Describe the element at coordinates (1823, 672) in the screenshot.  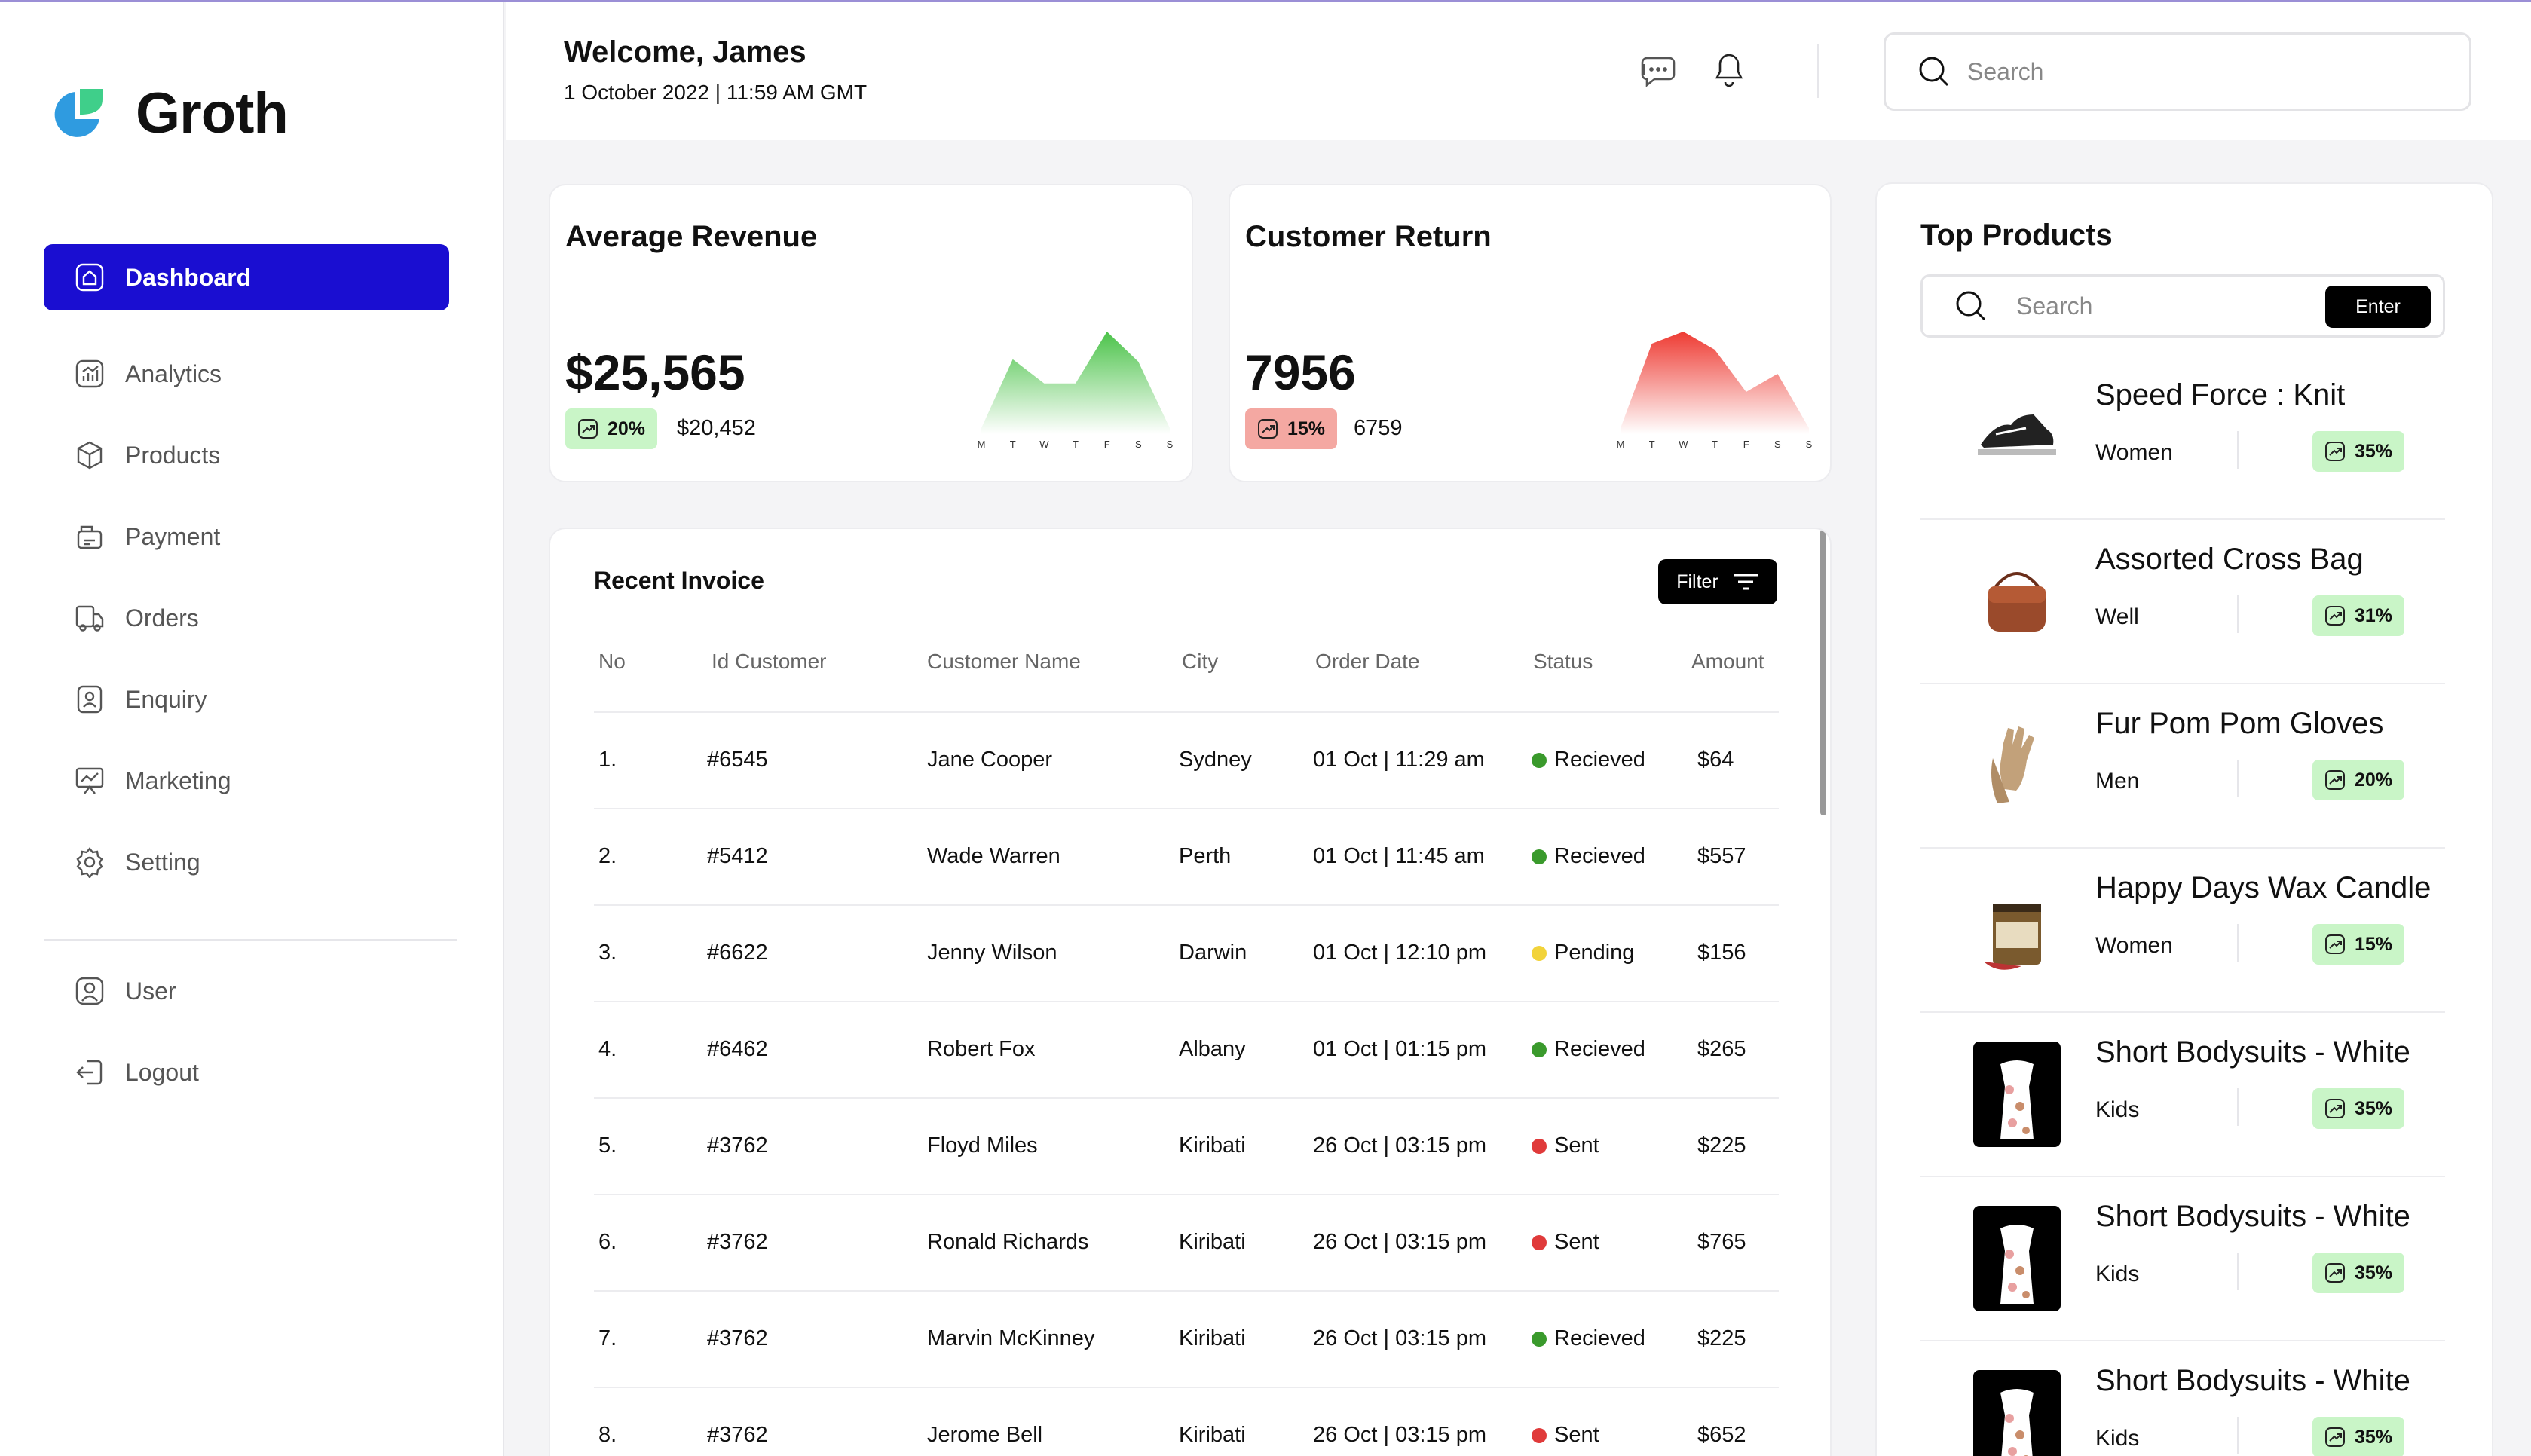
I see `invoice-scrollbar` at that location.